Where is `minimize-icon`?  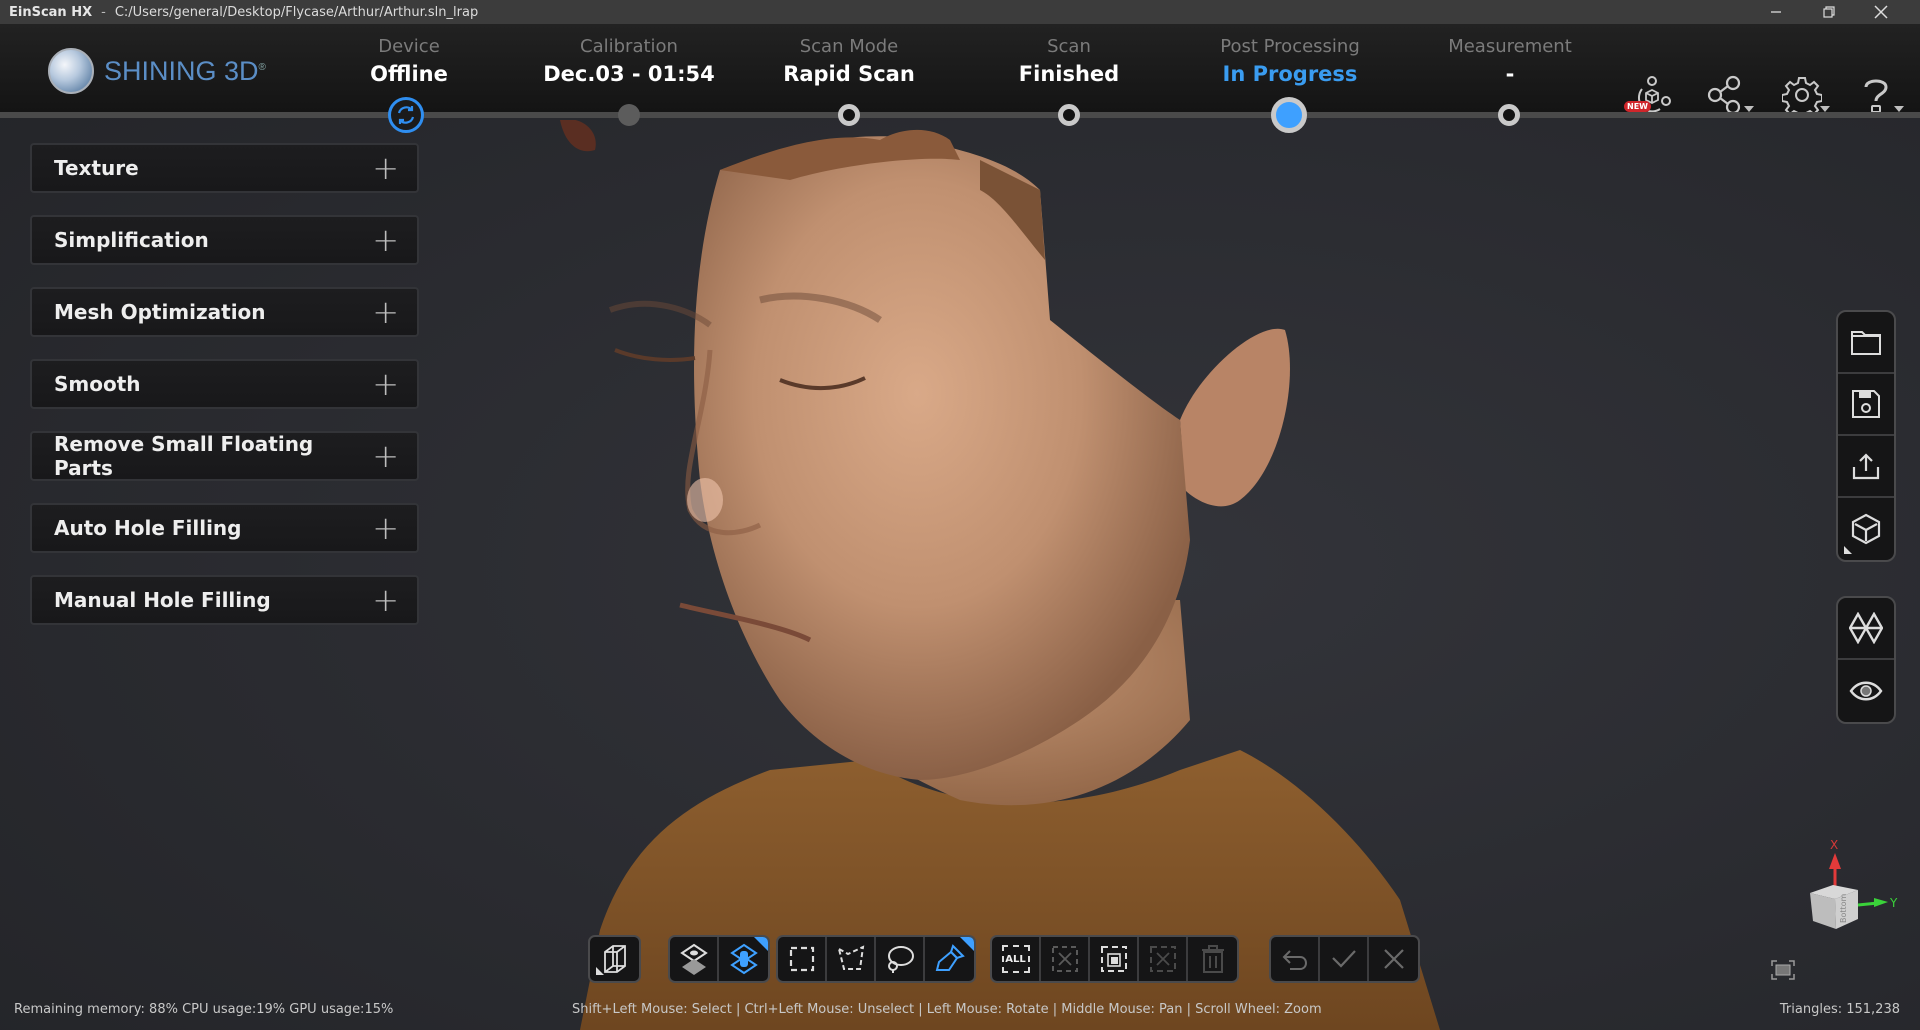
minimize-icon is located at coordinates (1776, 12).